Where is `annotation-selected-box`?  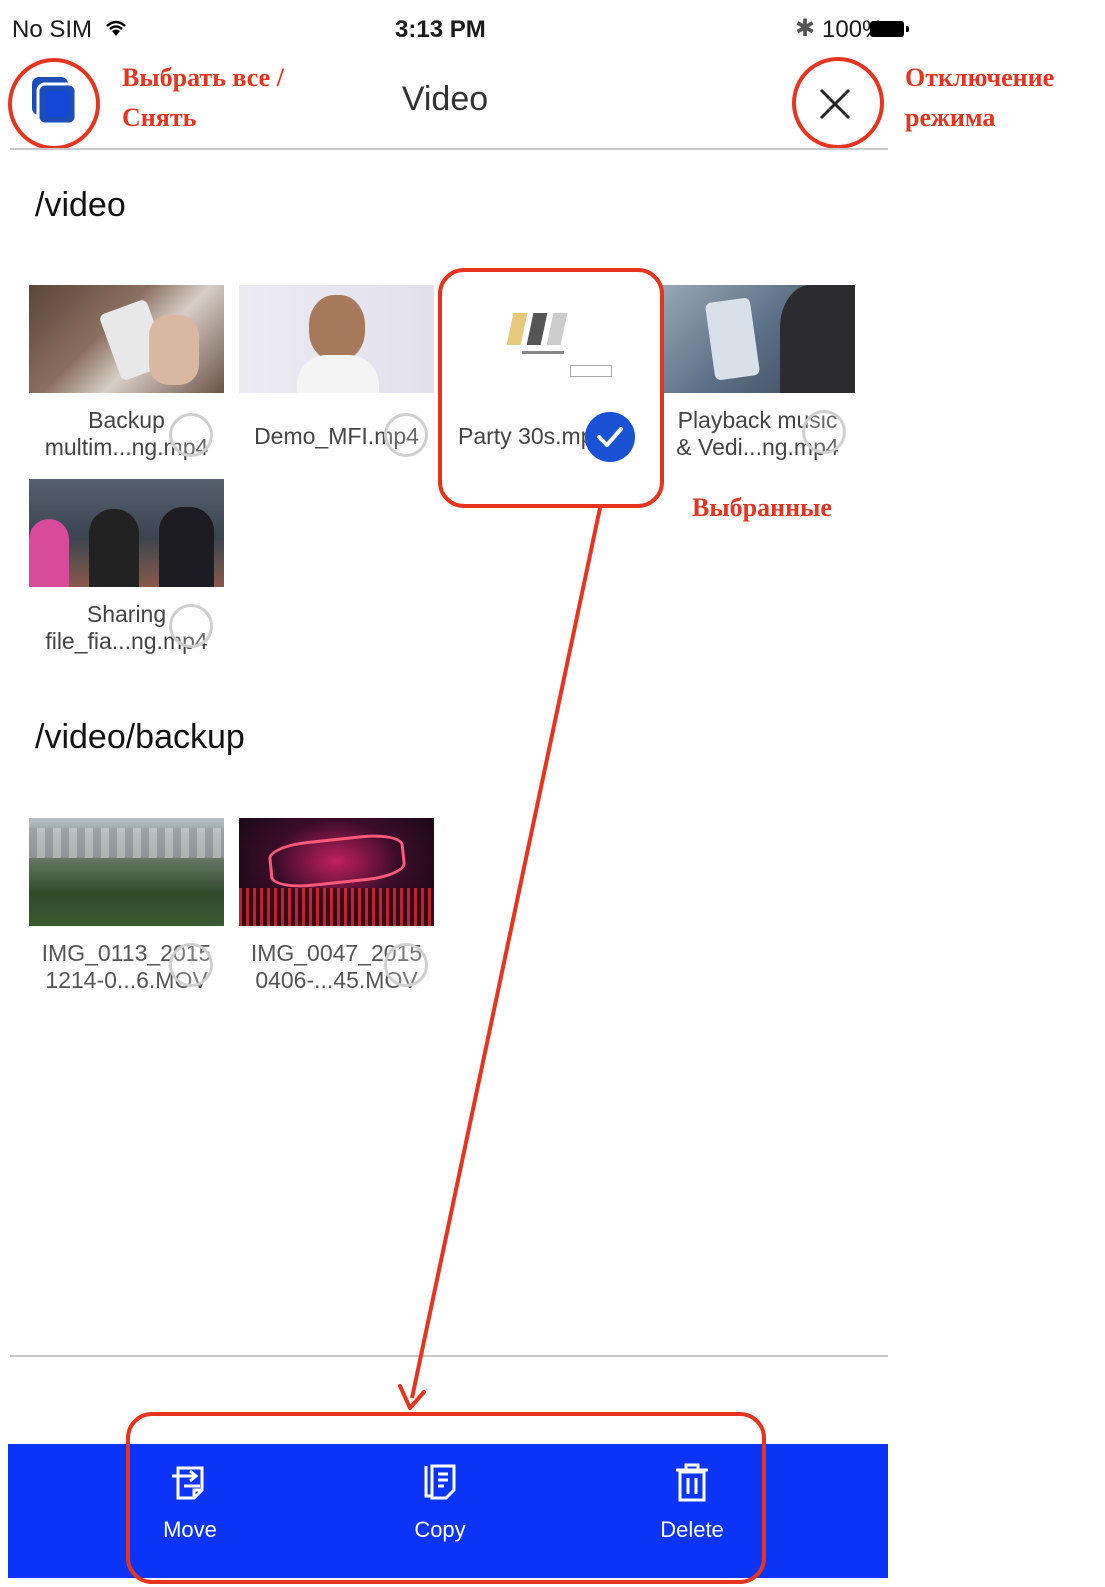 annotation-selected-box is located at coordinates (551, 388).